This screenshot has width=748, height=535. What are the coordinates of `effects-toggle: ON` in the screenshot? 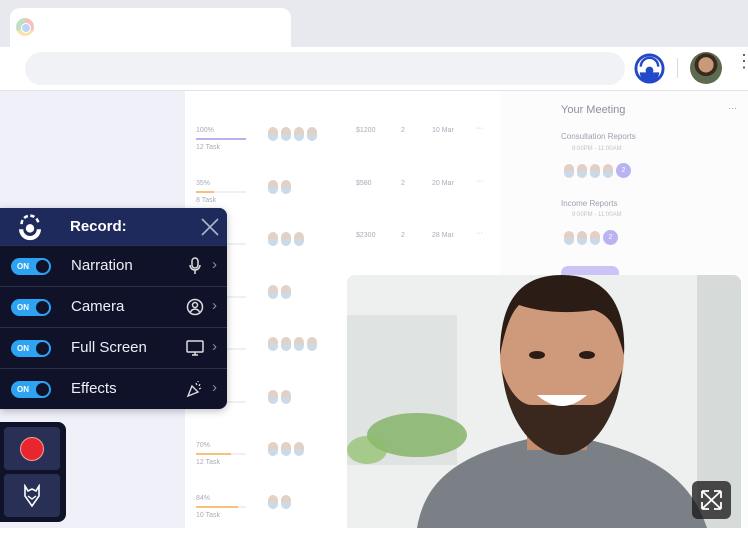 It's located at (31, 389).